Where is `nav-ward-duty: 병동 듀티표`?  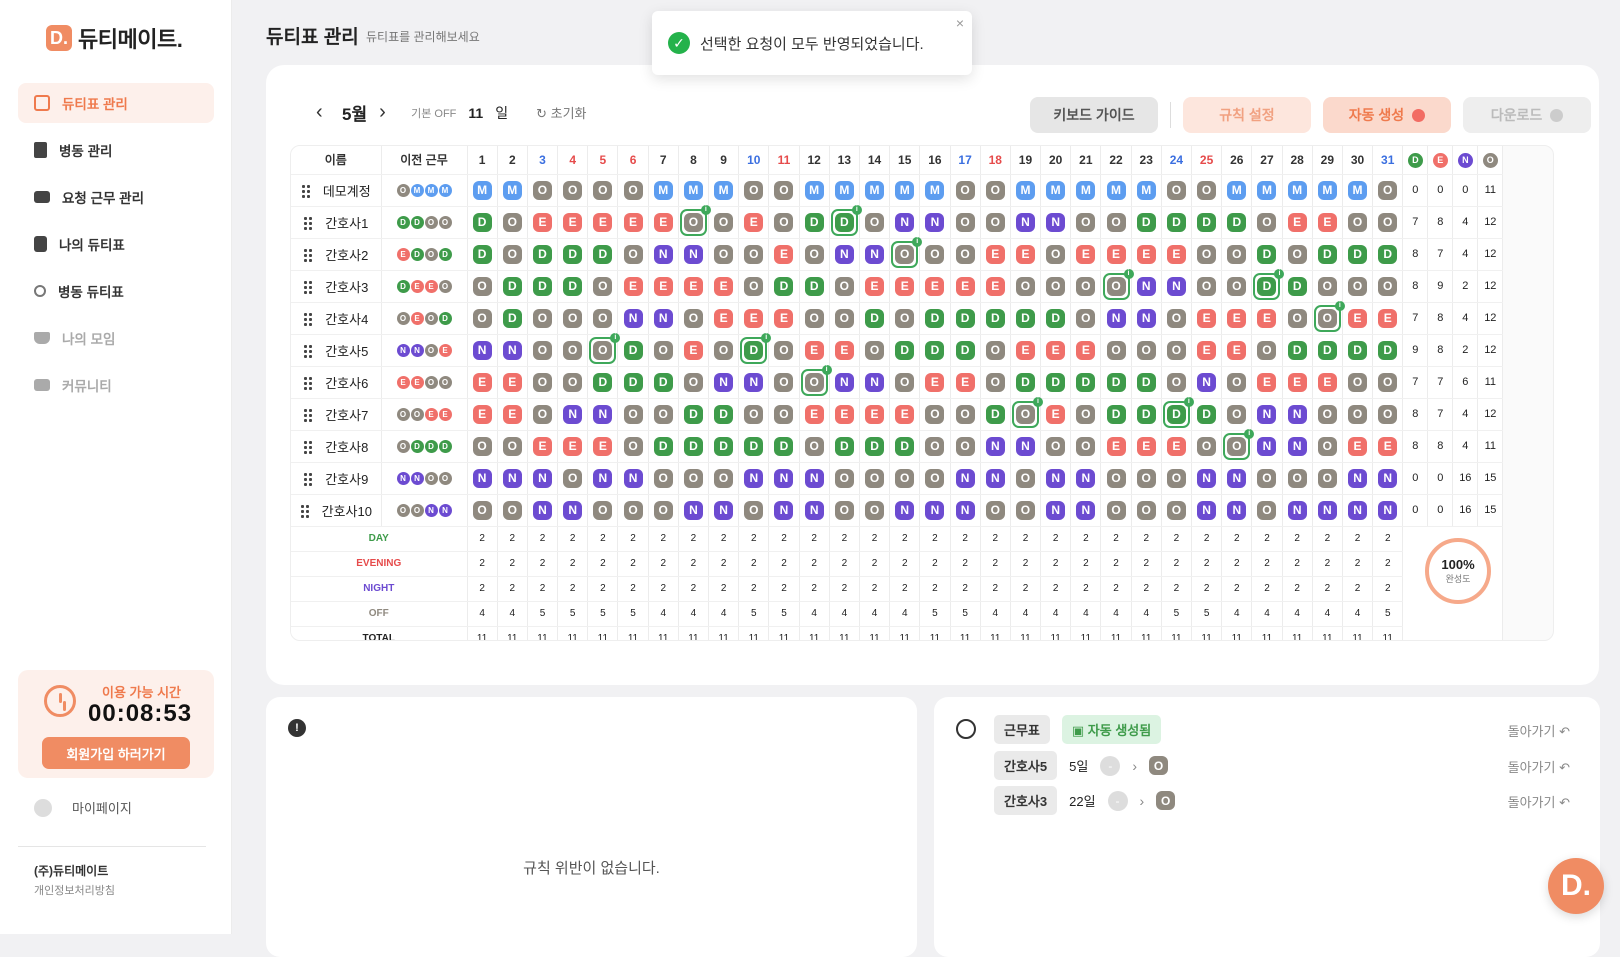
nav-ward-duty: 병동 듀티표 is located at coordinates (116, 291).